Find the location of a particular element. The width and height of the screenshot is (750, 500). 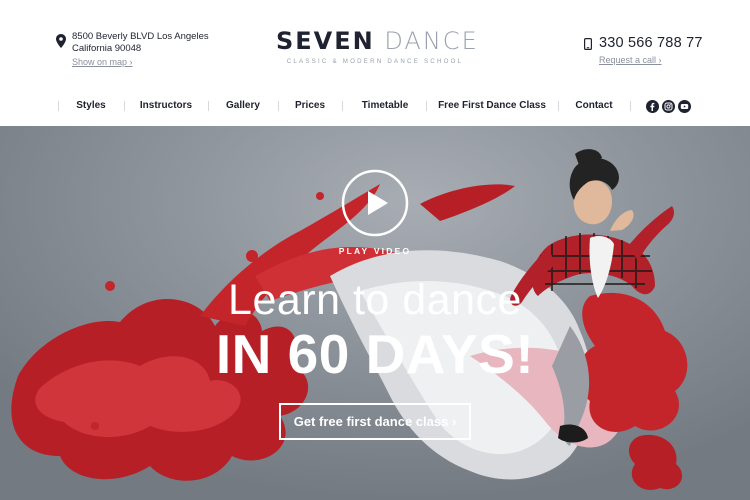

play-video-label: PLAY VIDEO is located at coordinates (375, 251).